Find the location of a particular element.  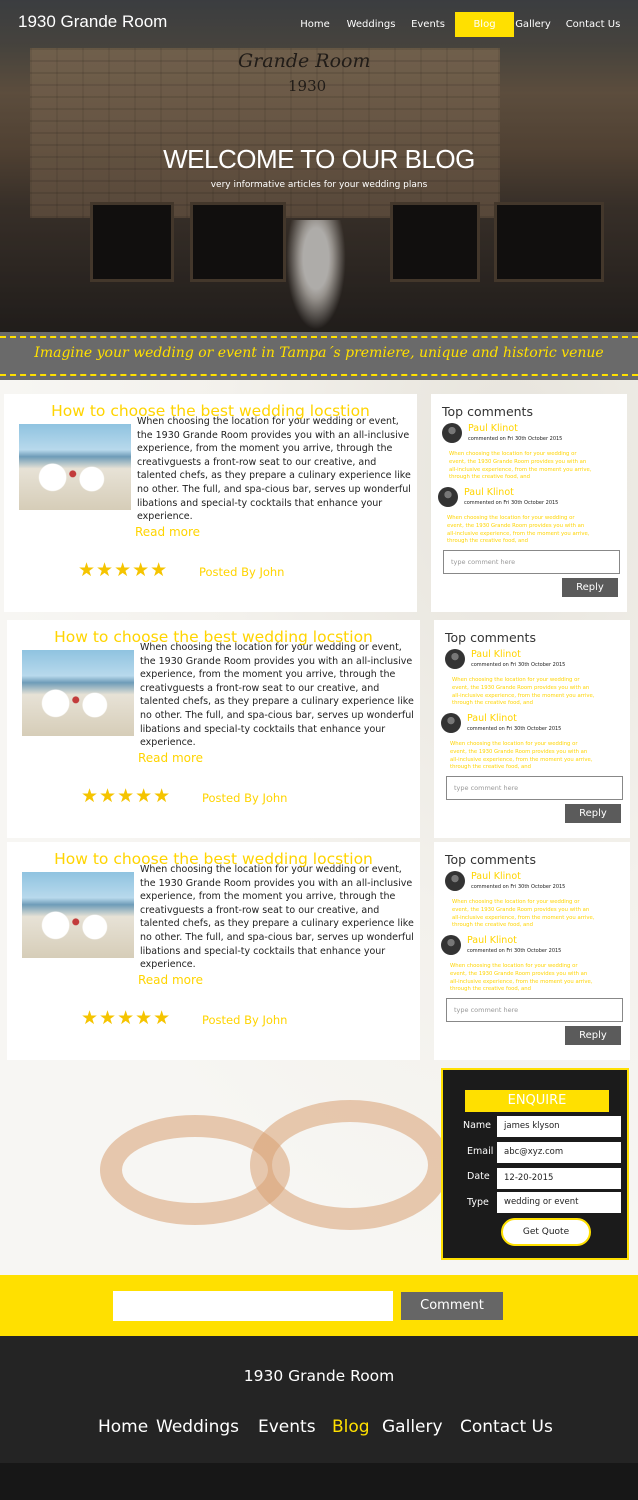

name-field: james klyson is located at coordinates (559, 1126).